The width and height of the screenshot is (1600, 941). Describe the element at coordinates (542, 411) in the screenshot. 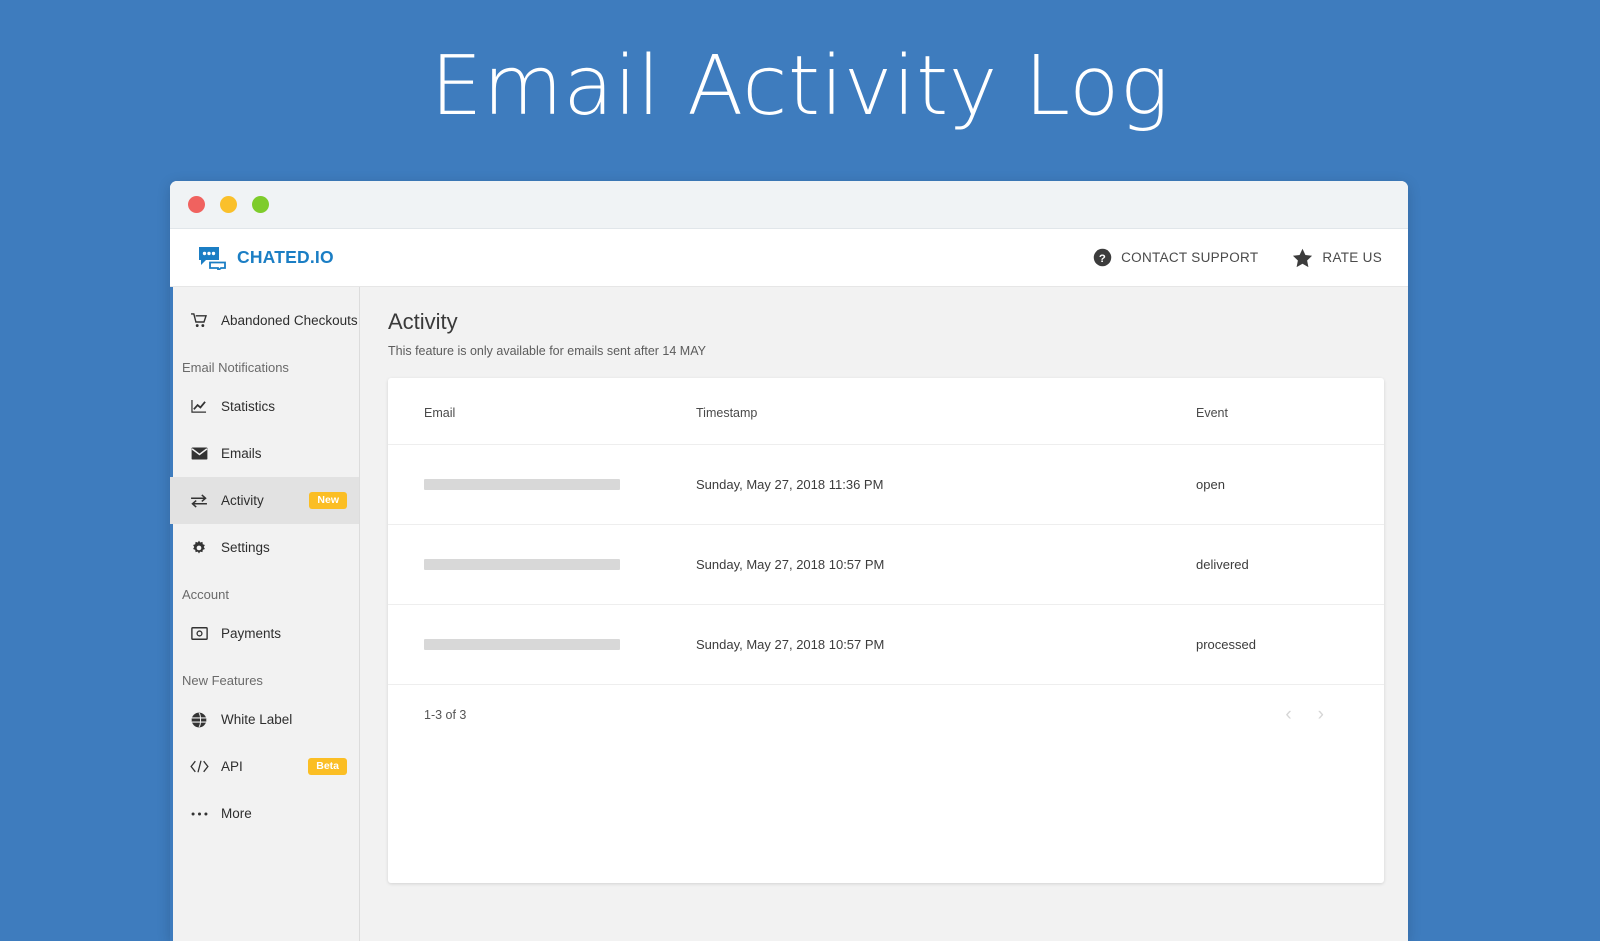

I see `column-header-email: Email` at that location.